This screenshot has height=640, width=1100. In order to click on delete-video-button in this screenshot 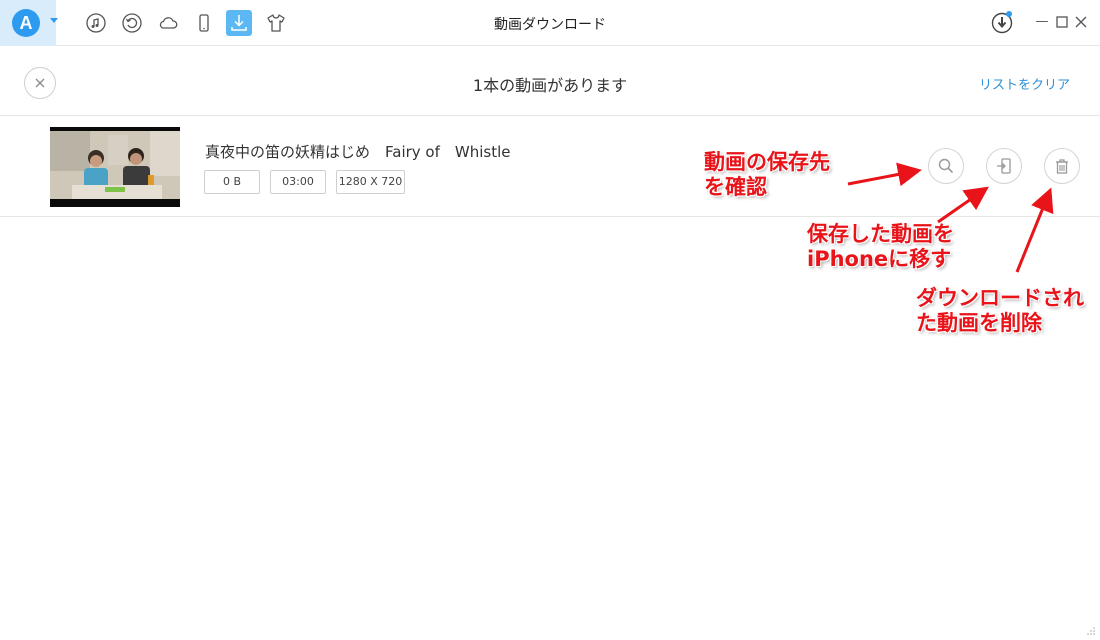, I will do `click(1062, 166)`.